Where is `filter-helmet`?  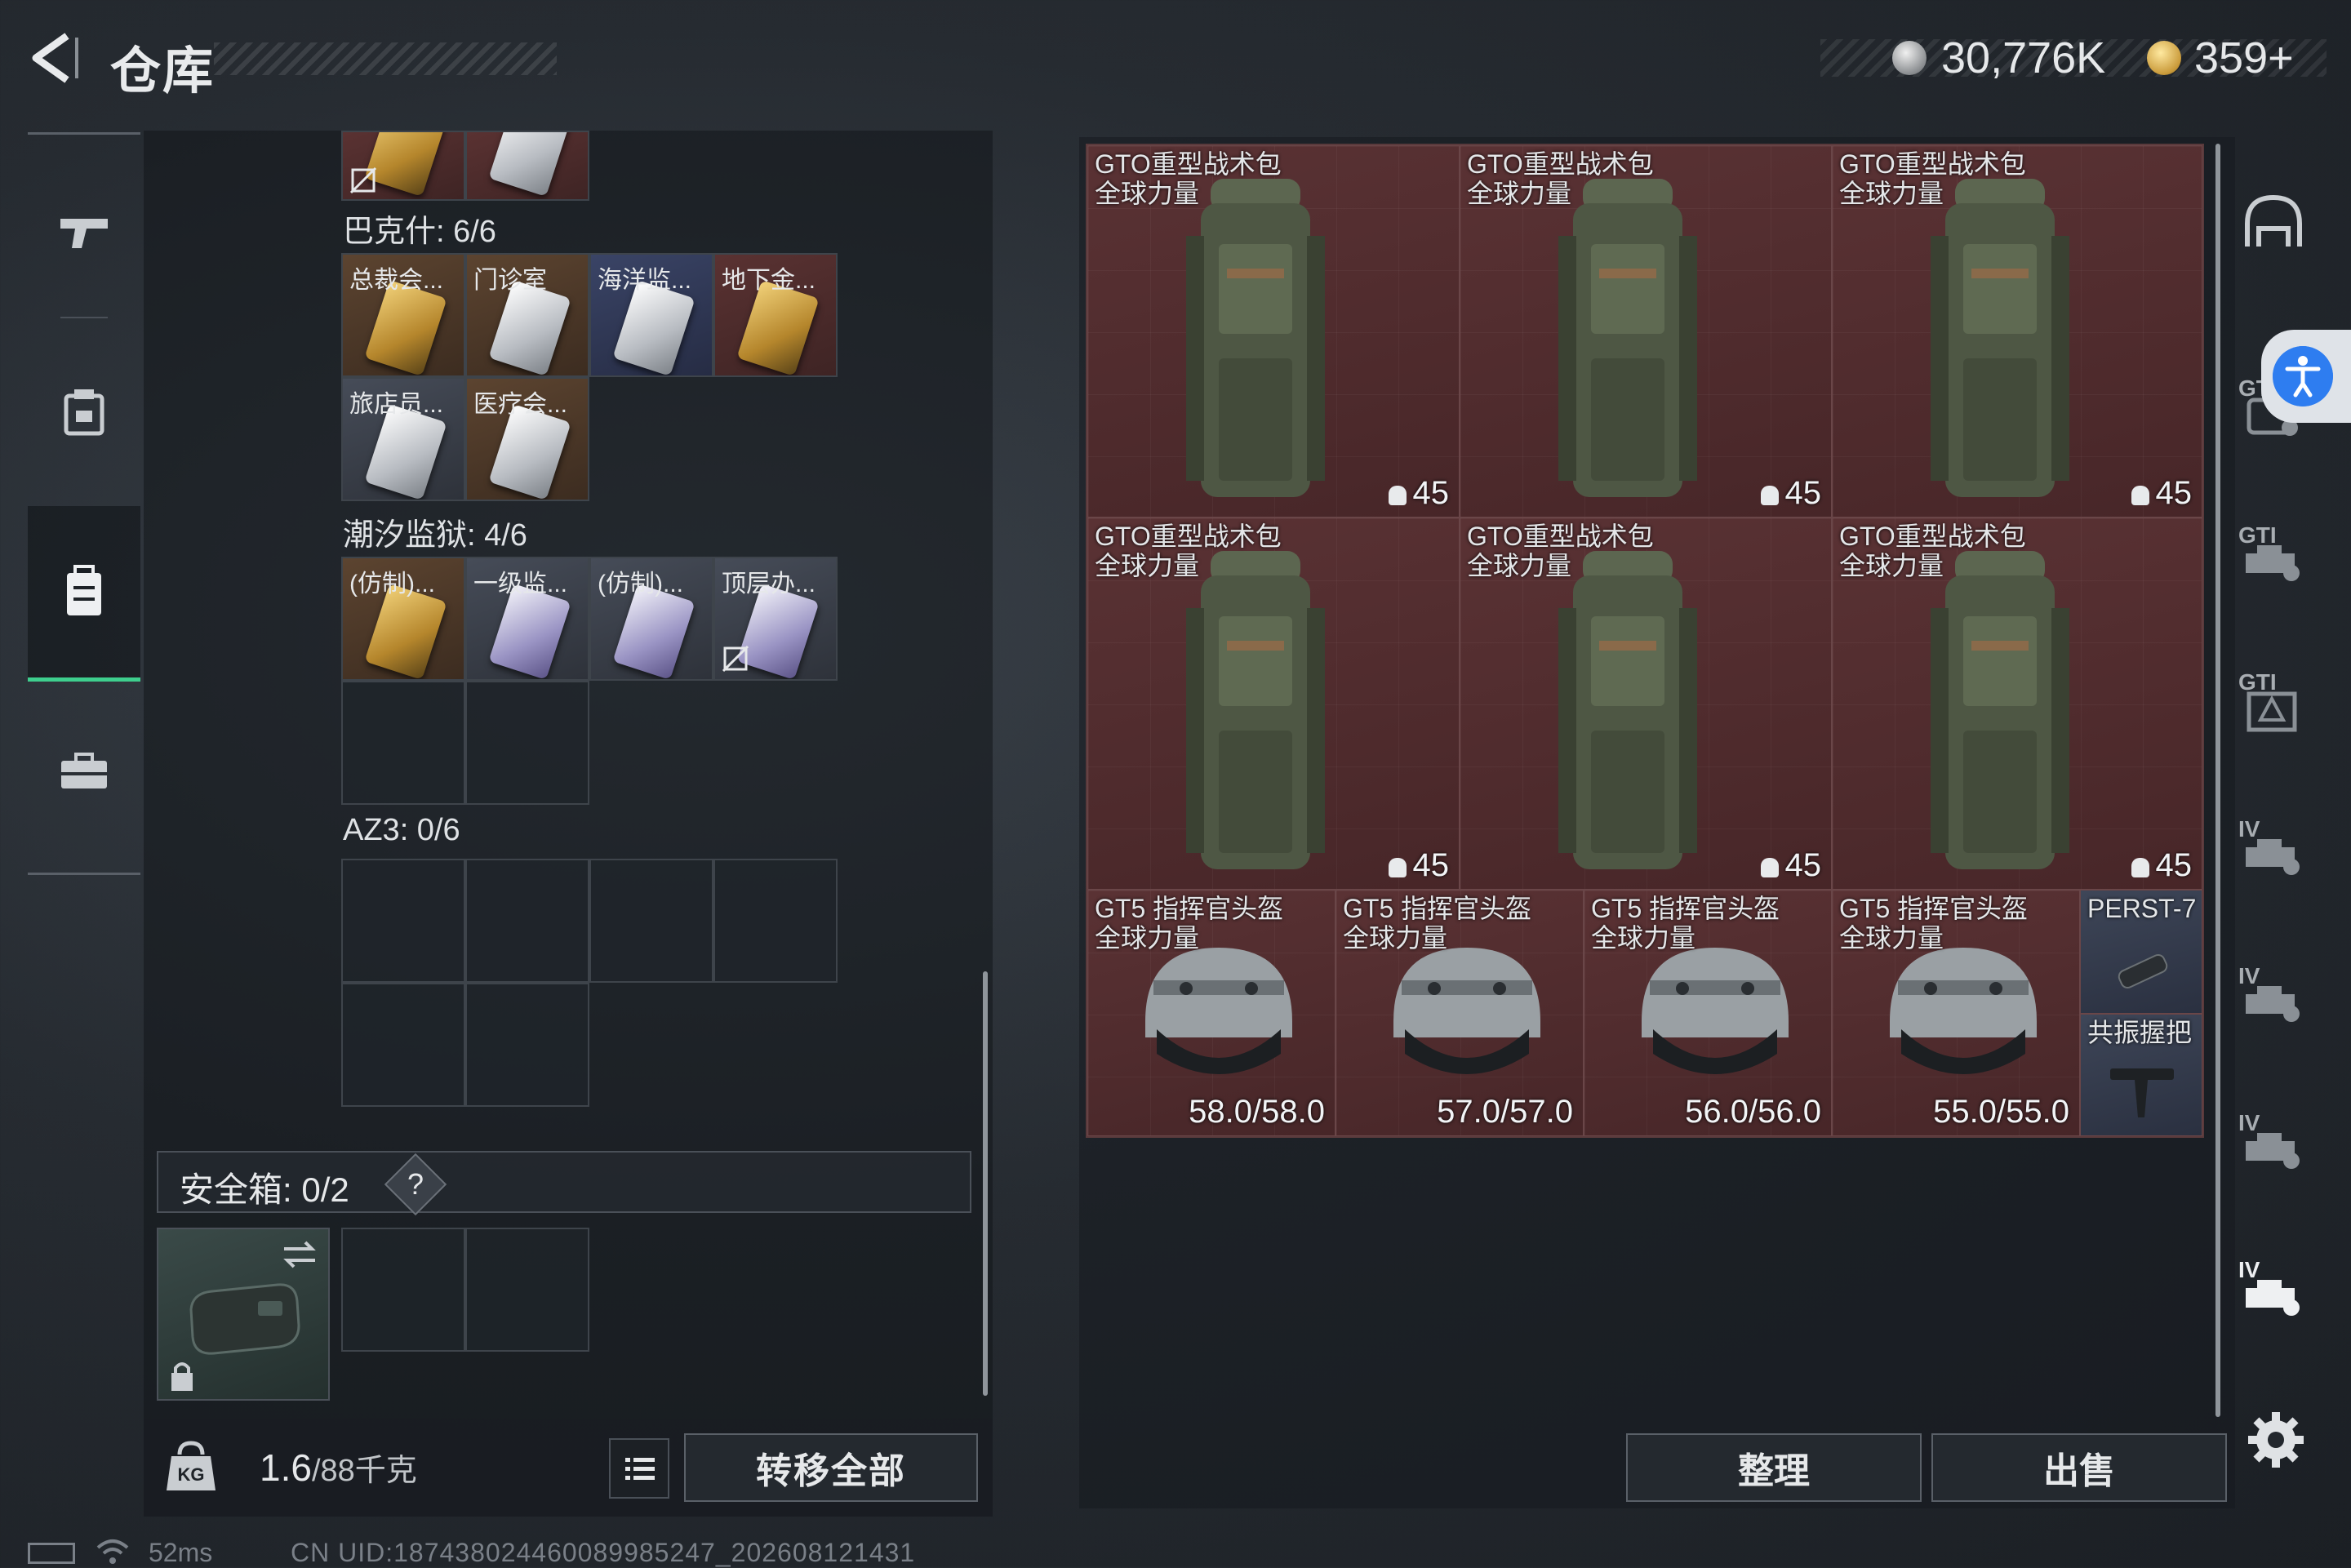 filter-helmet is located at coordinates (2273, 221).